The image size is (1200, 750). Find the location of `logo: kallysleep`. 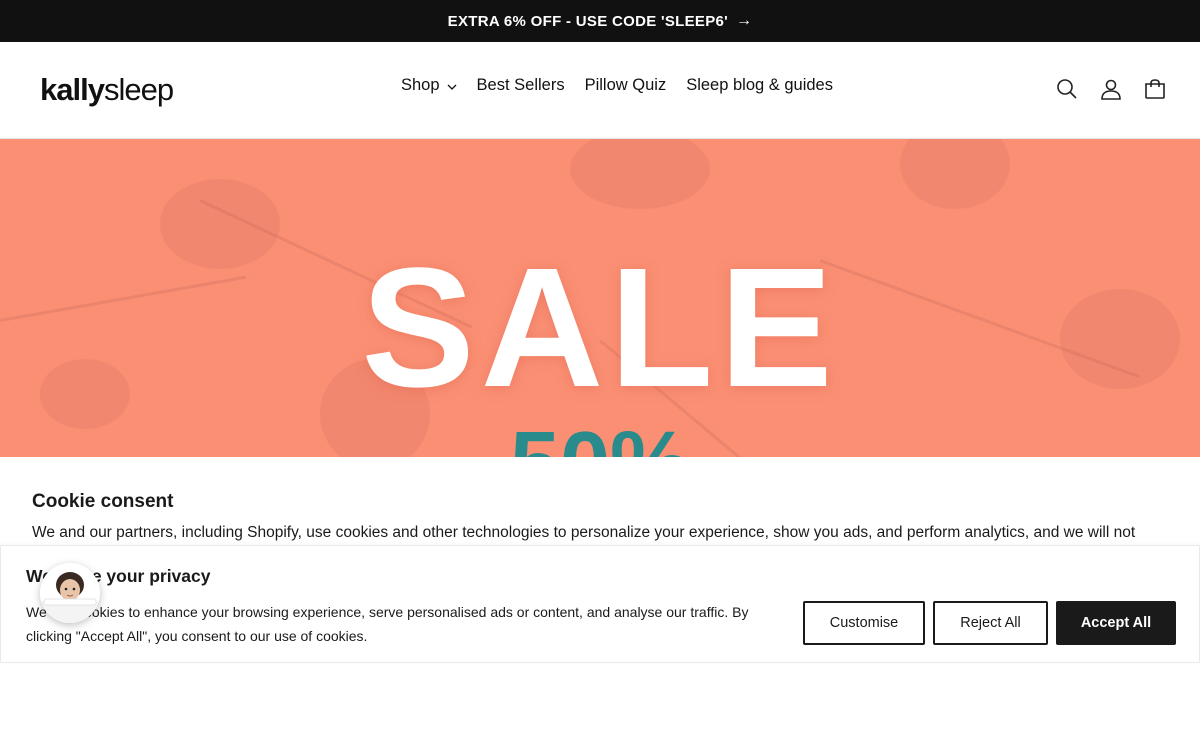

logo: kallysleep is located at coordinates (107, 90).